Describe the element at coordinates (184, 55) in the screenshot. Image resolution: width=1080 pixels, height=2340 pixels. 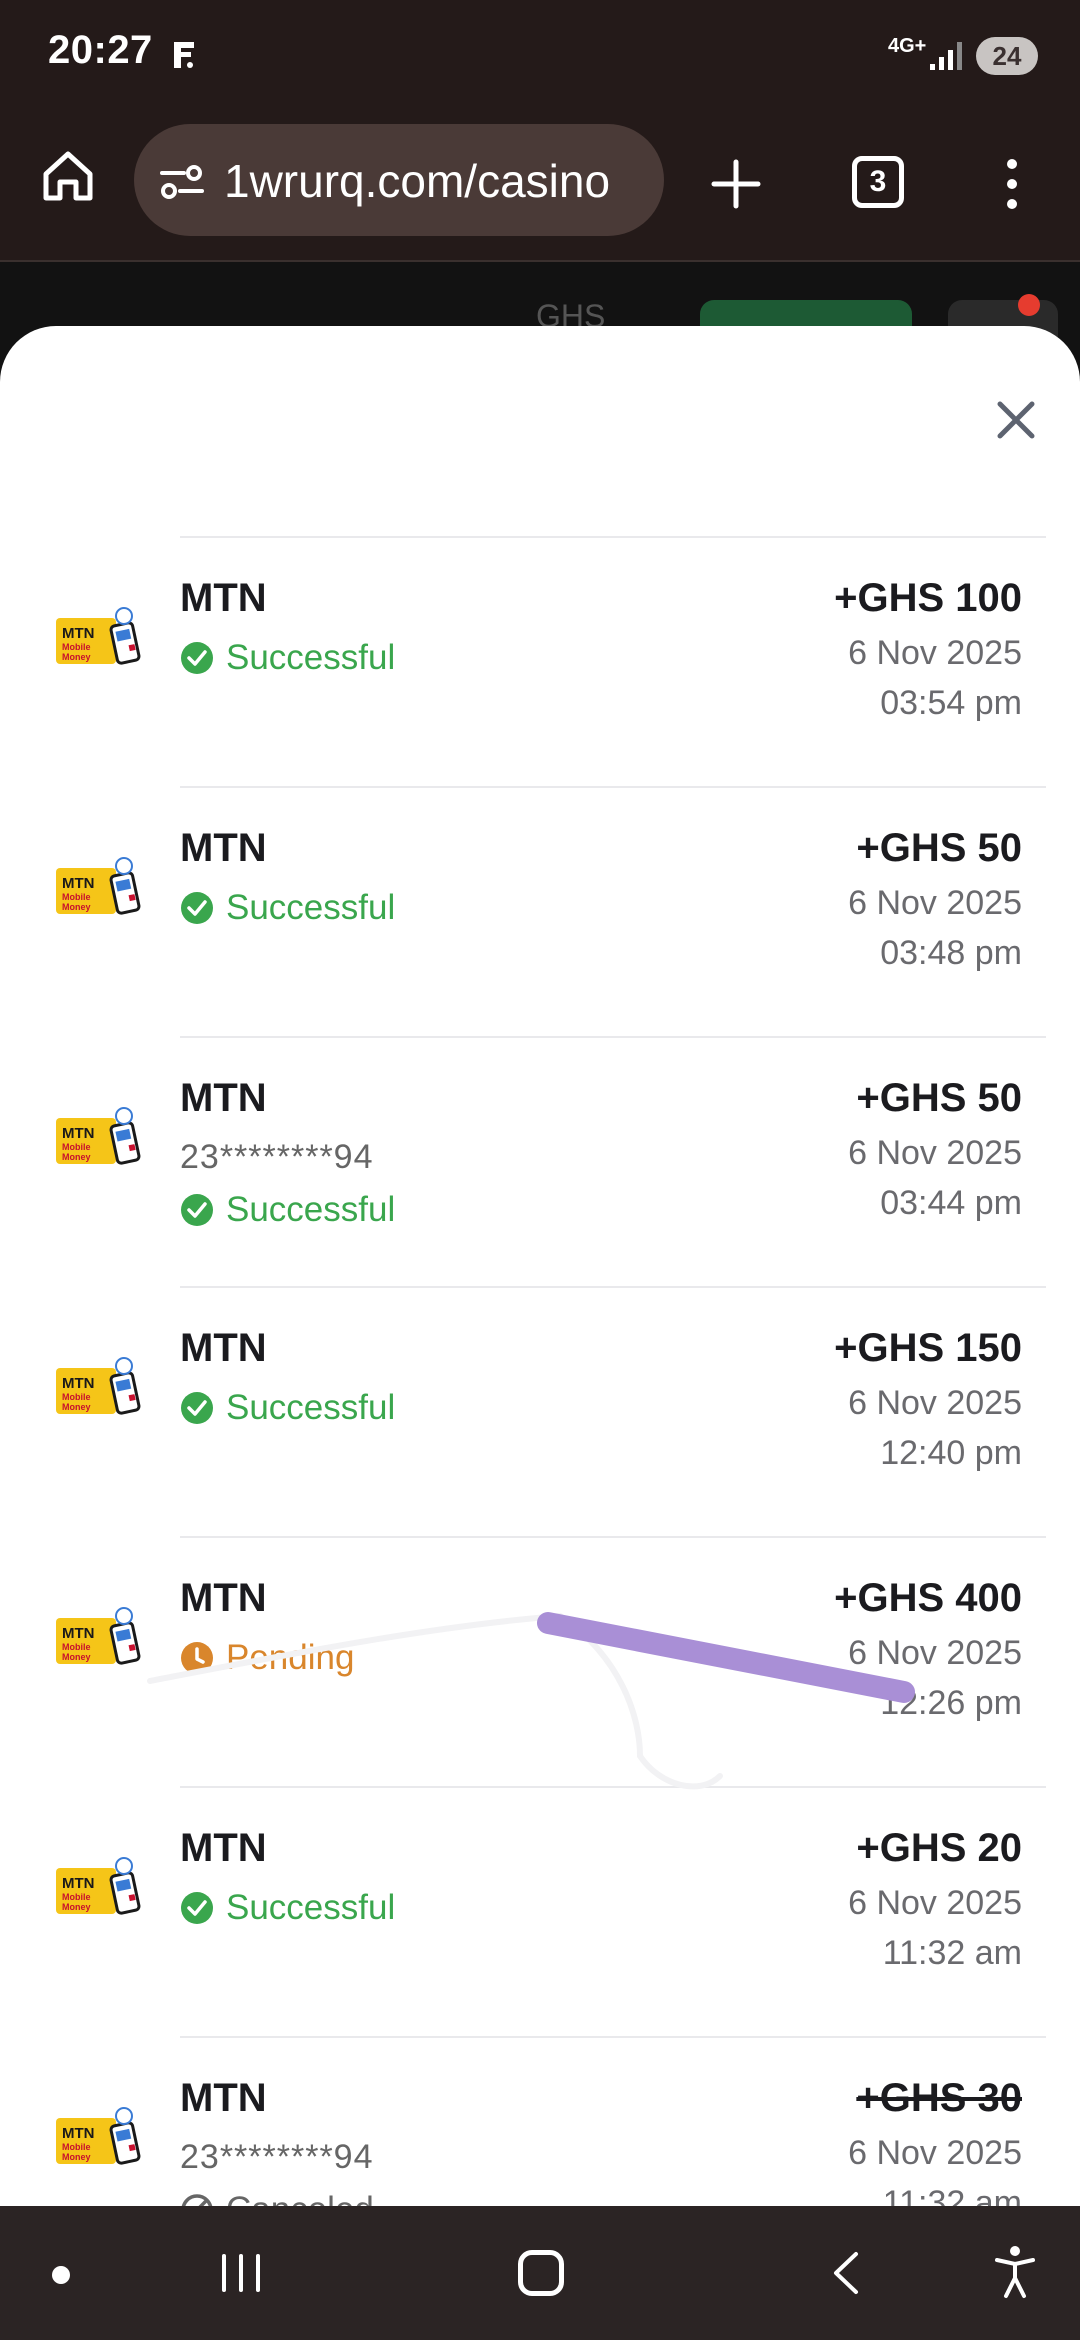
I see `app-notification-icon` at that location.